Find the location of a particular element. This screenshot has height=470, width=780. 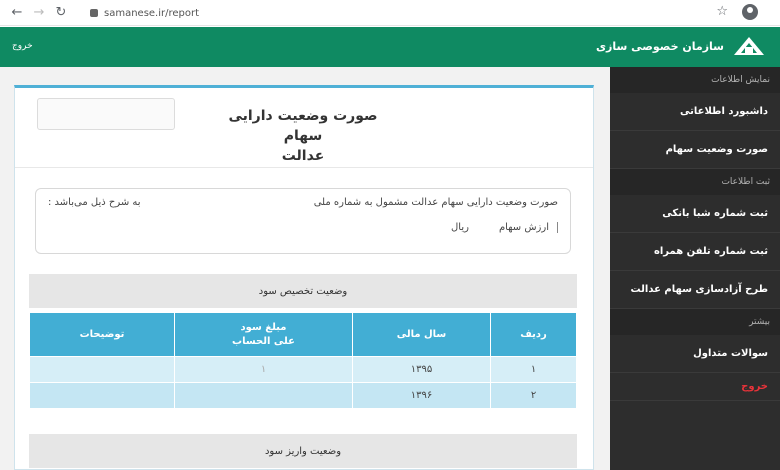

sidebar-item-phone: ثبت شماره تلفن همراه is located at coordinates (695, 252).